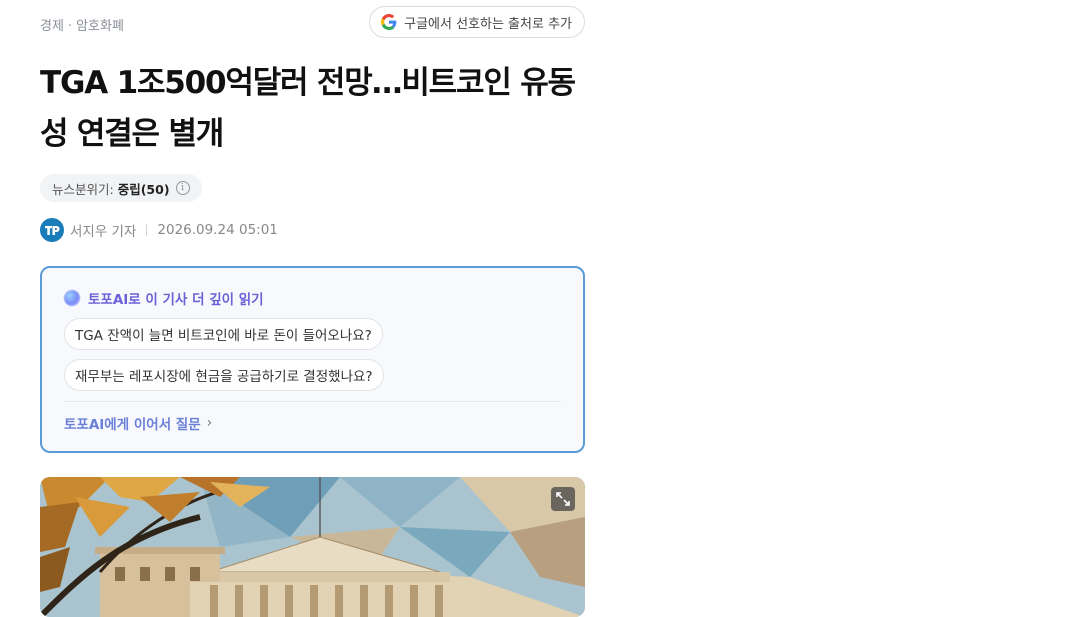  I want to click on article-hero-image, so click(312, 547).